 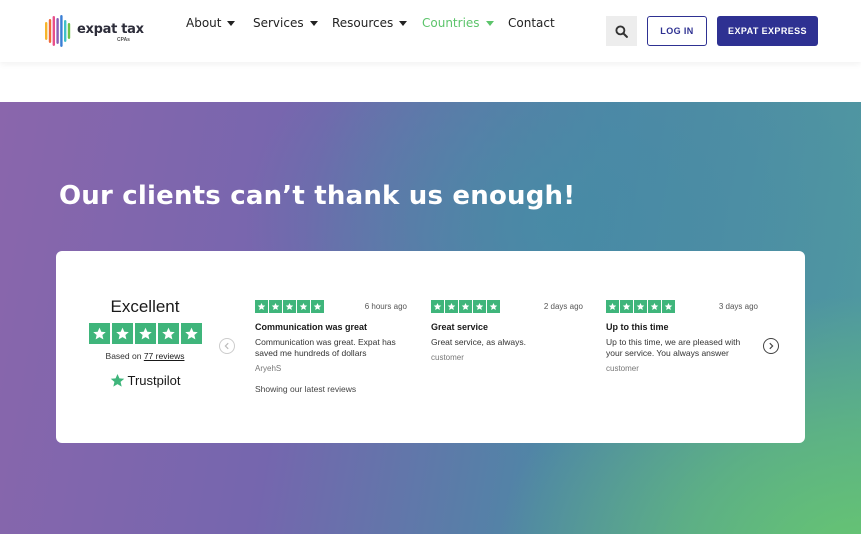 What do you see at coordinates (563, 306) in the screenshot?
I see `review-time: 2 days ago` at bounding box center [563, 306].